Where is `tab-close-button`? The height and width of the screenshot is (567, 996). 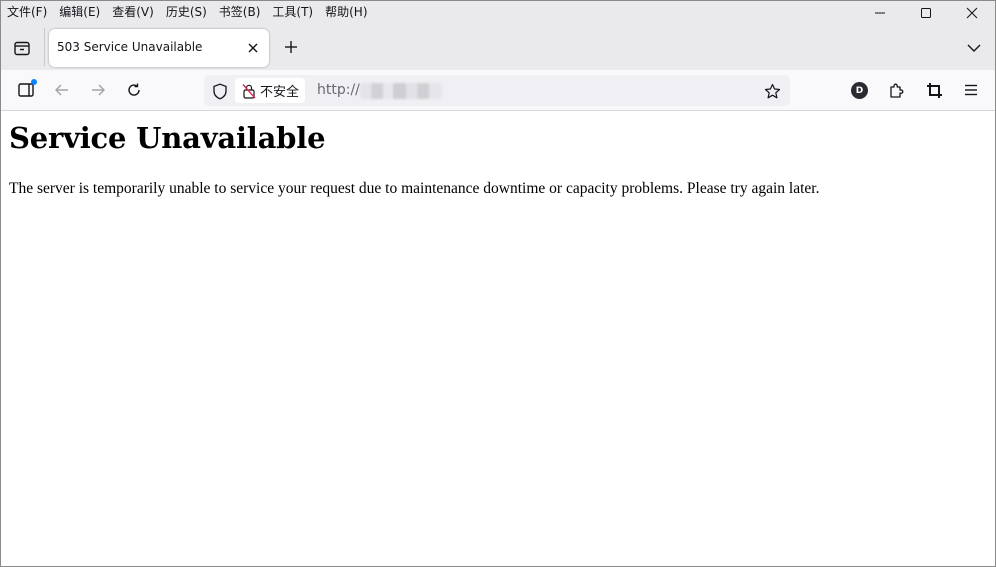
tab-close-button is located at coordinates (253, 48).